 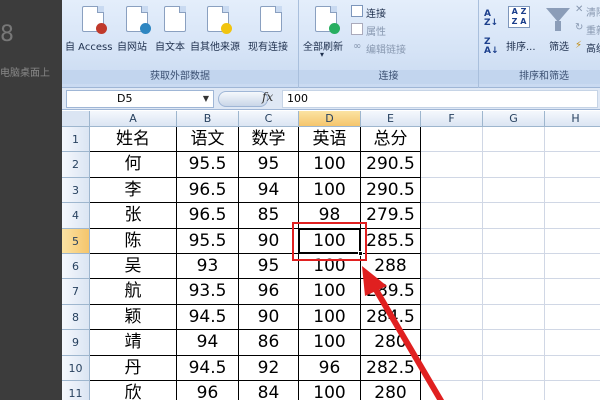 What do you see at coordinates (269, 119) in the screenshot?
I see `column-header-c: C` at bounding box center [269, 119].